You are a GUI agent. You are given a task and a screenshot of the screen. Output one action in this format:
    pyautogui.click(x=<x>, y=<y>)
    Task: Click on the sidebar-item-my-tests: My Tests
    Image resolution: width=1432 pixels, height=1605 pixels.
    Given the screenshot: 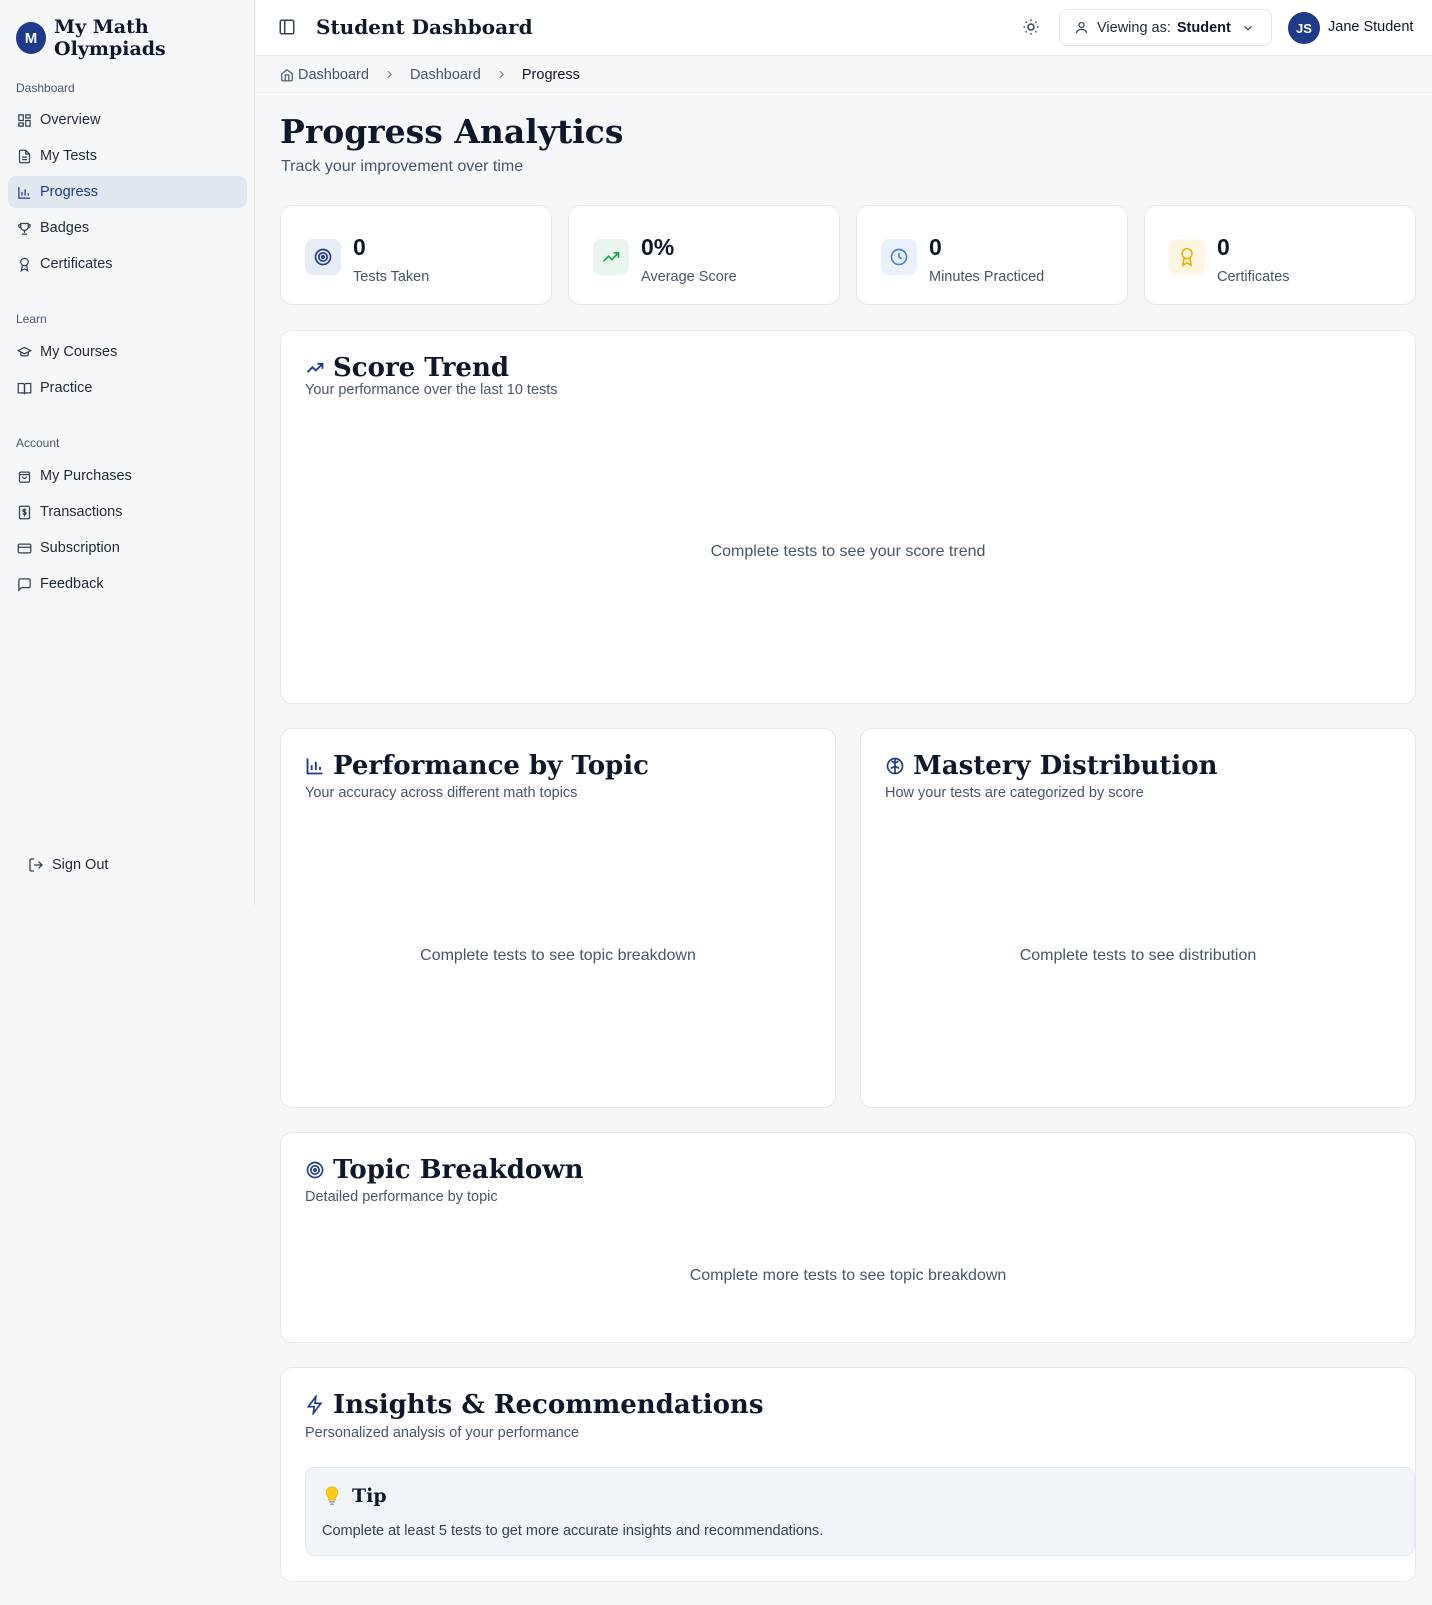 What is the action you would take?
    pyautogui.click(x=127, y=156)
    